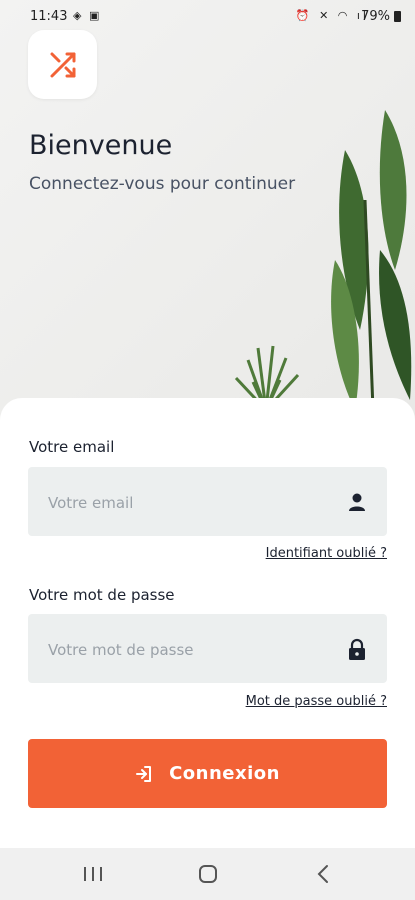 The image size is (415, 900). I want to click on recent-apps-icon, so click(93, 874).